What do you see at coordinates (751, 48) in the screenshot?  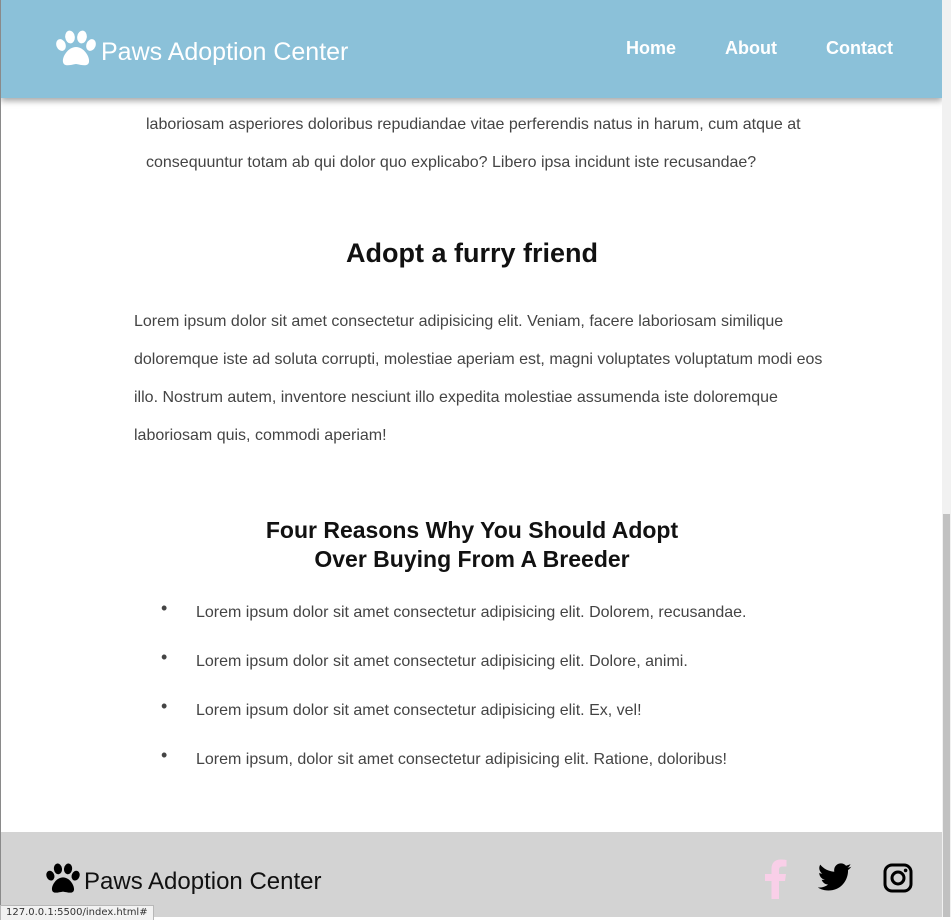 I see `nav-about-link: About` at bounding box center [751, 48].